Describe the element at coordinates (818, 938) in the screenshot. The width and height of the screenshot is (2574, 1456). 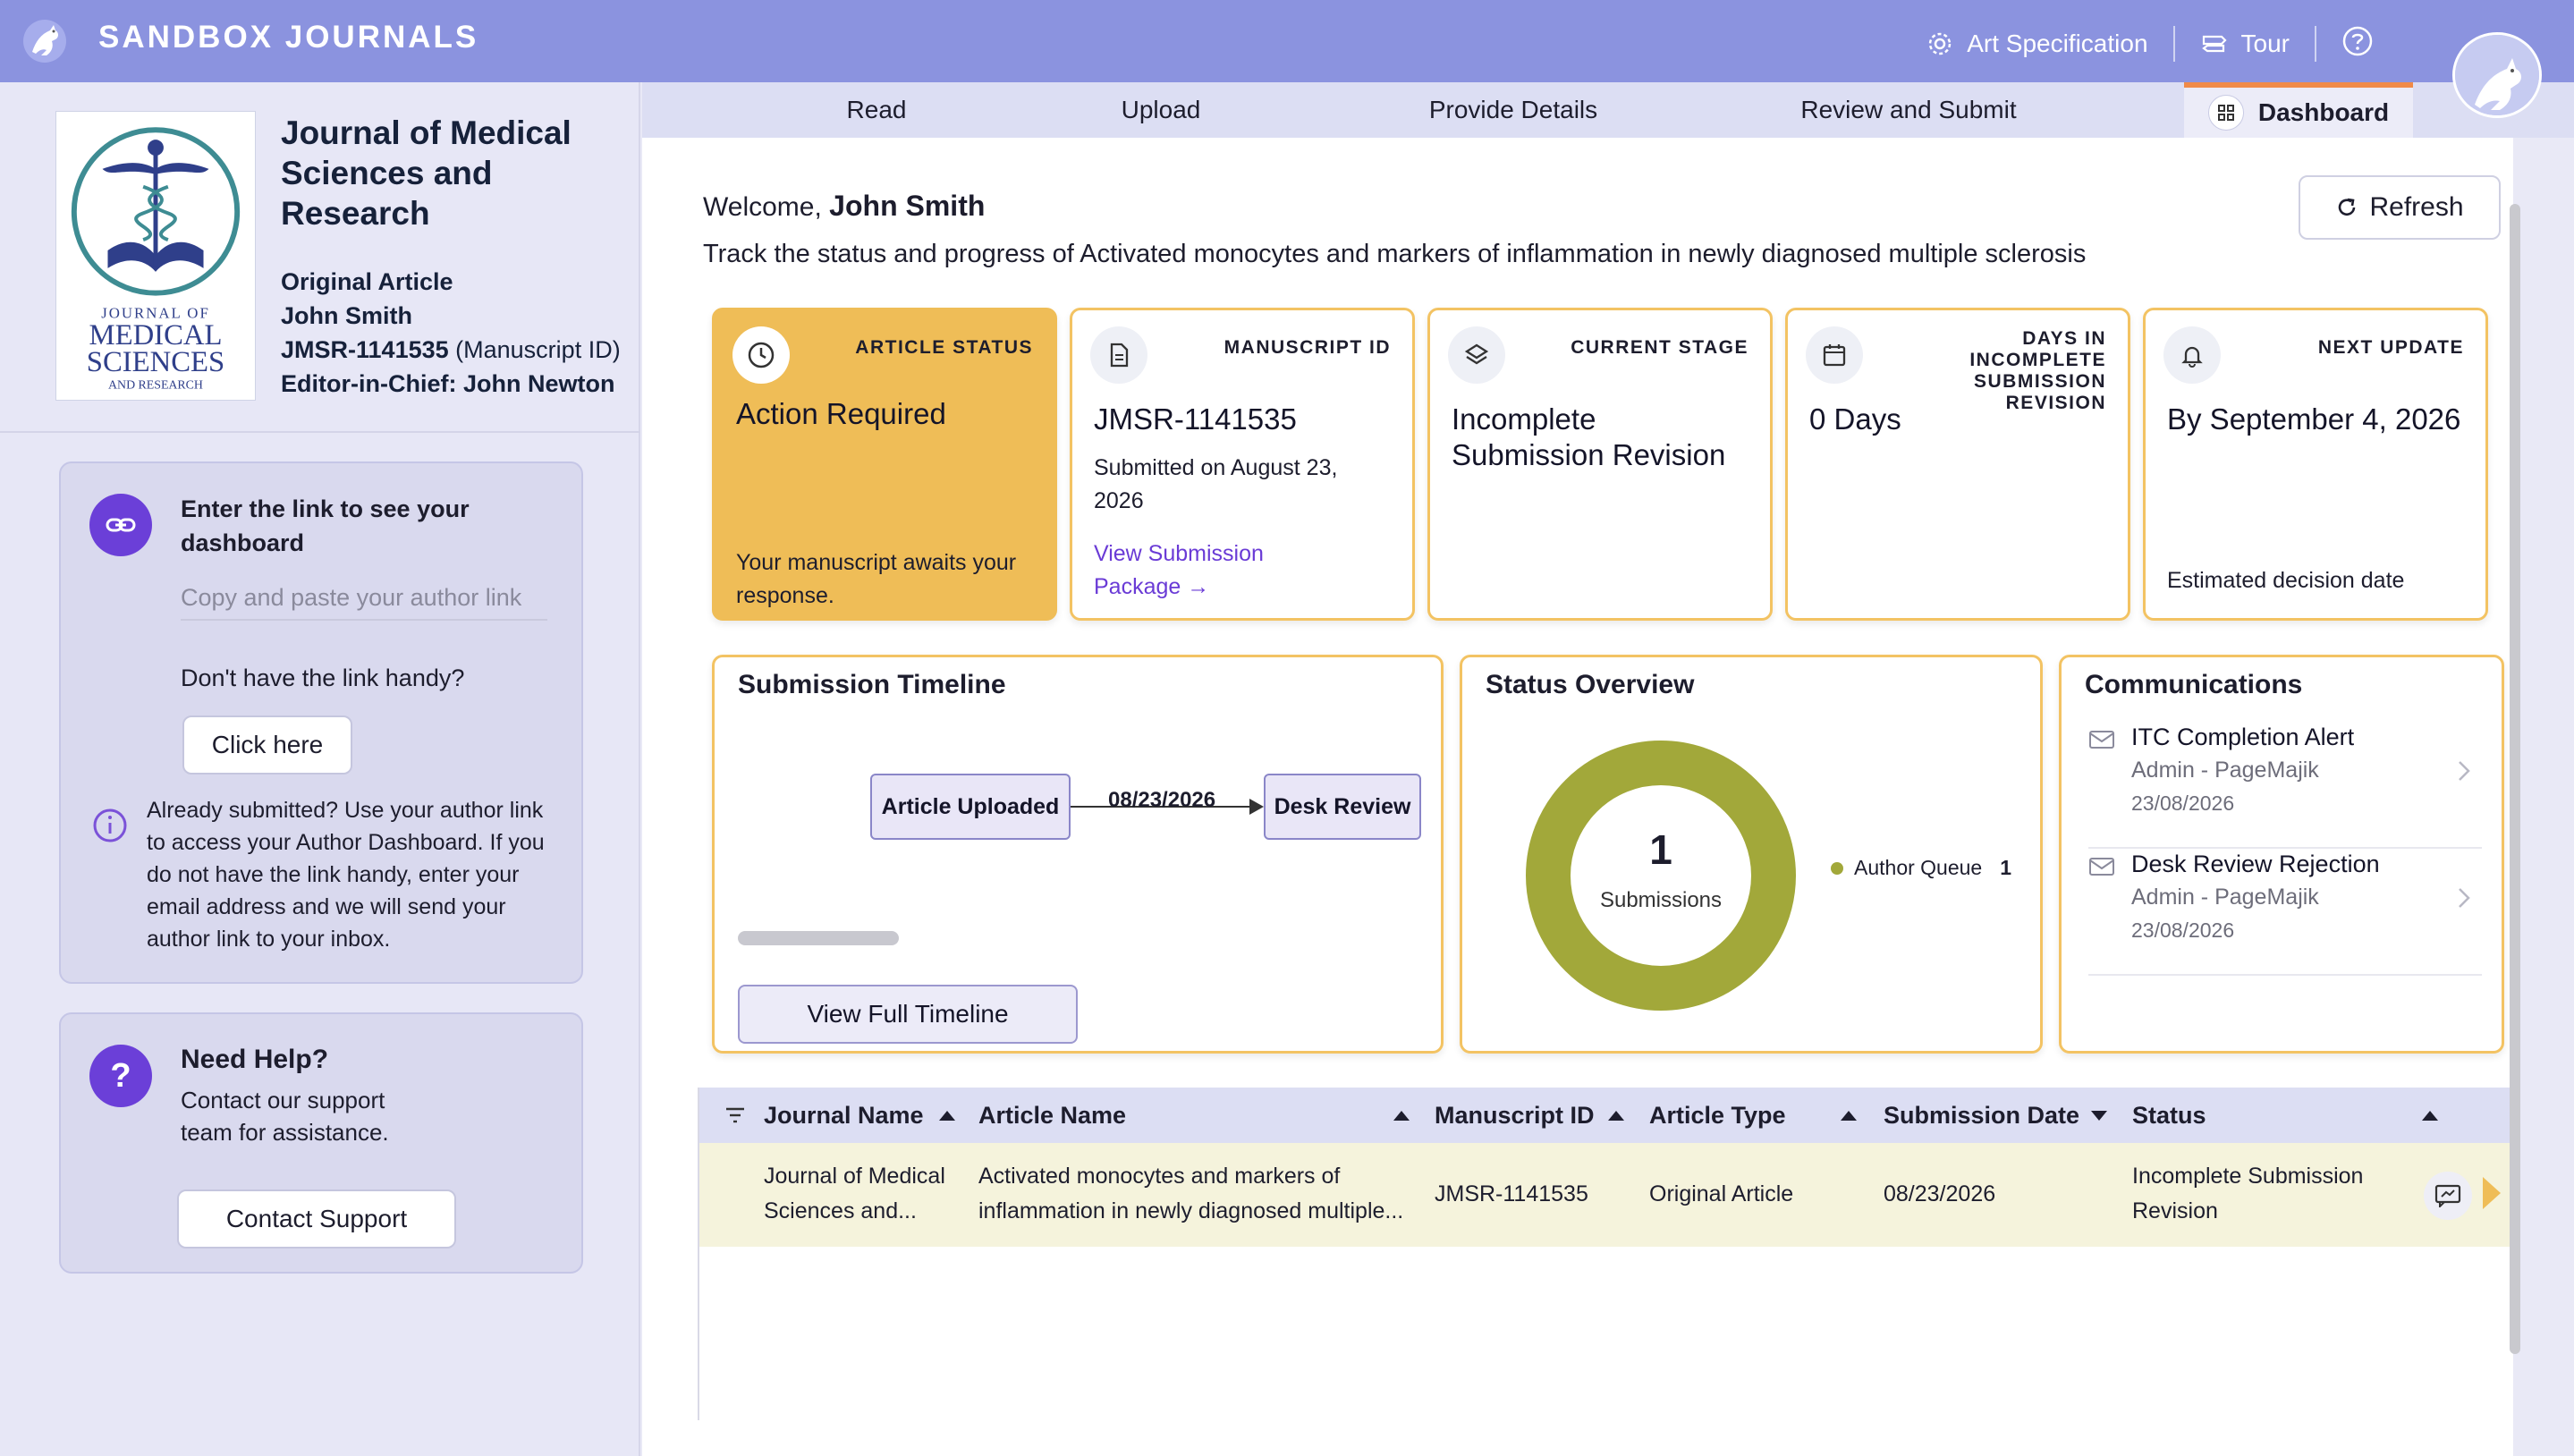
I see `horizontal-scrollbar` at that location.